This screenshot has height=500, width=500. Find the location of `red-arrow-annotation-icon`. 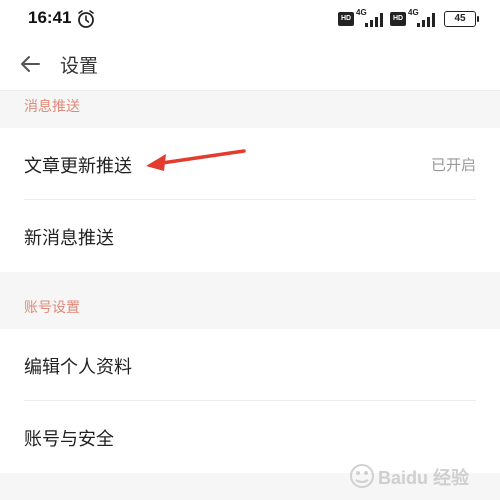

red-arrow-annotation-icon is located at coordinates (196, 160).